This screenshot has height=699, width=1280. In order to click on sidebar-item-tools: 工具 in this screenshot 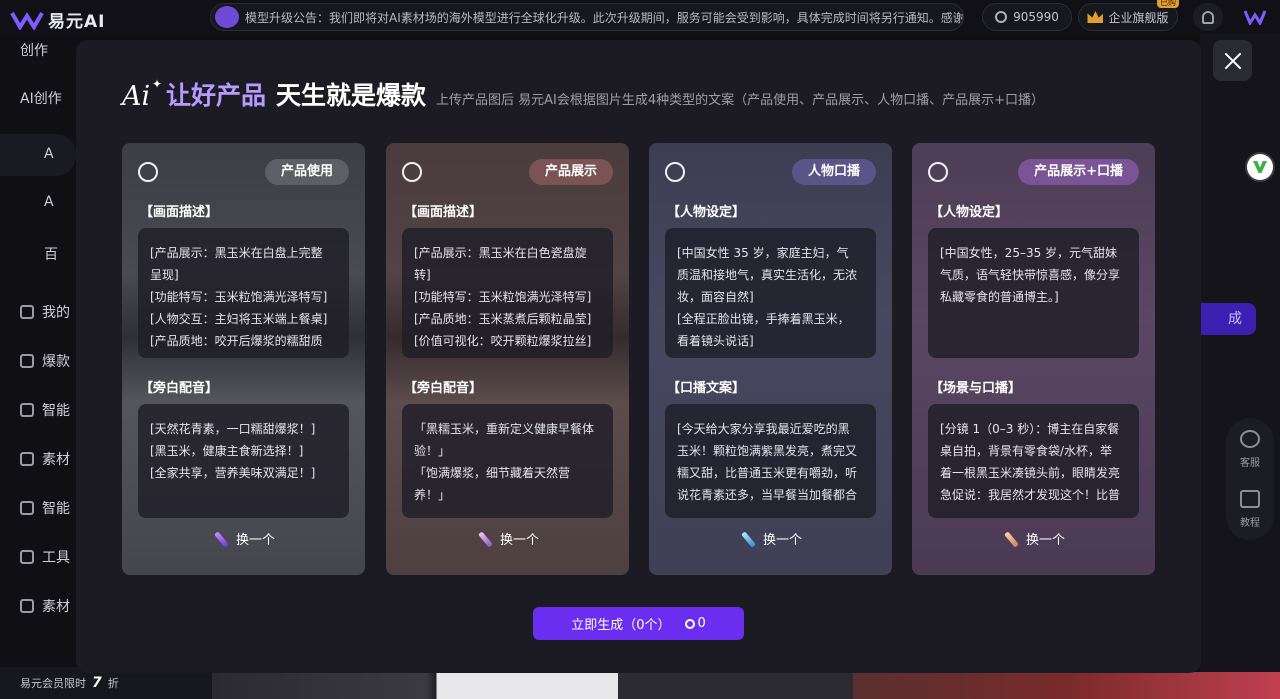, I will do `click(45, 557)`.